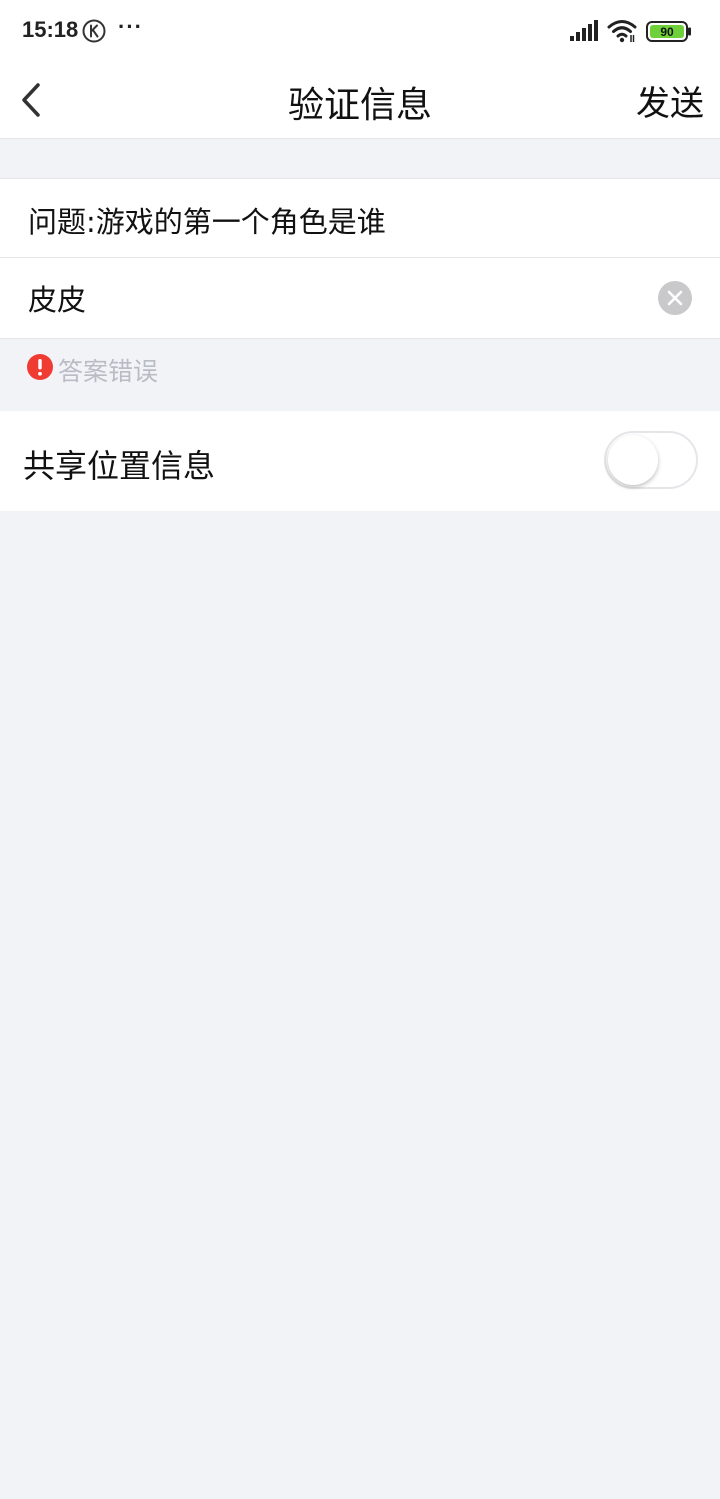 The image size is (720, 1499). Describe the element at coordinates (328, 298) in the screenshot. I see `answer-input` at that location.